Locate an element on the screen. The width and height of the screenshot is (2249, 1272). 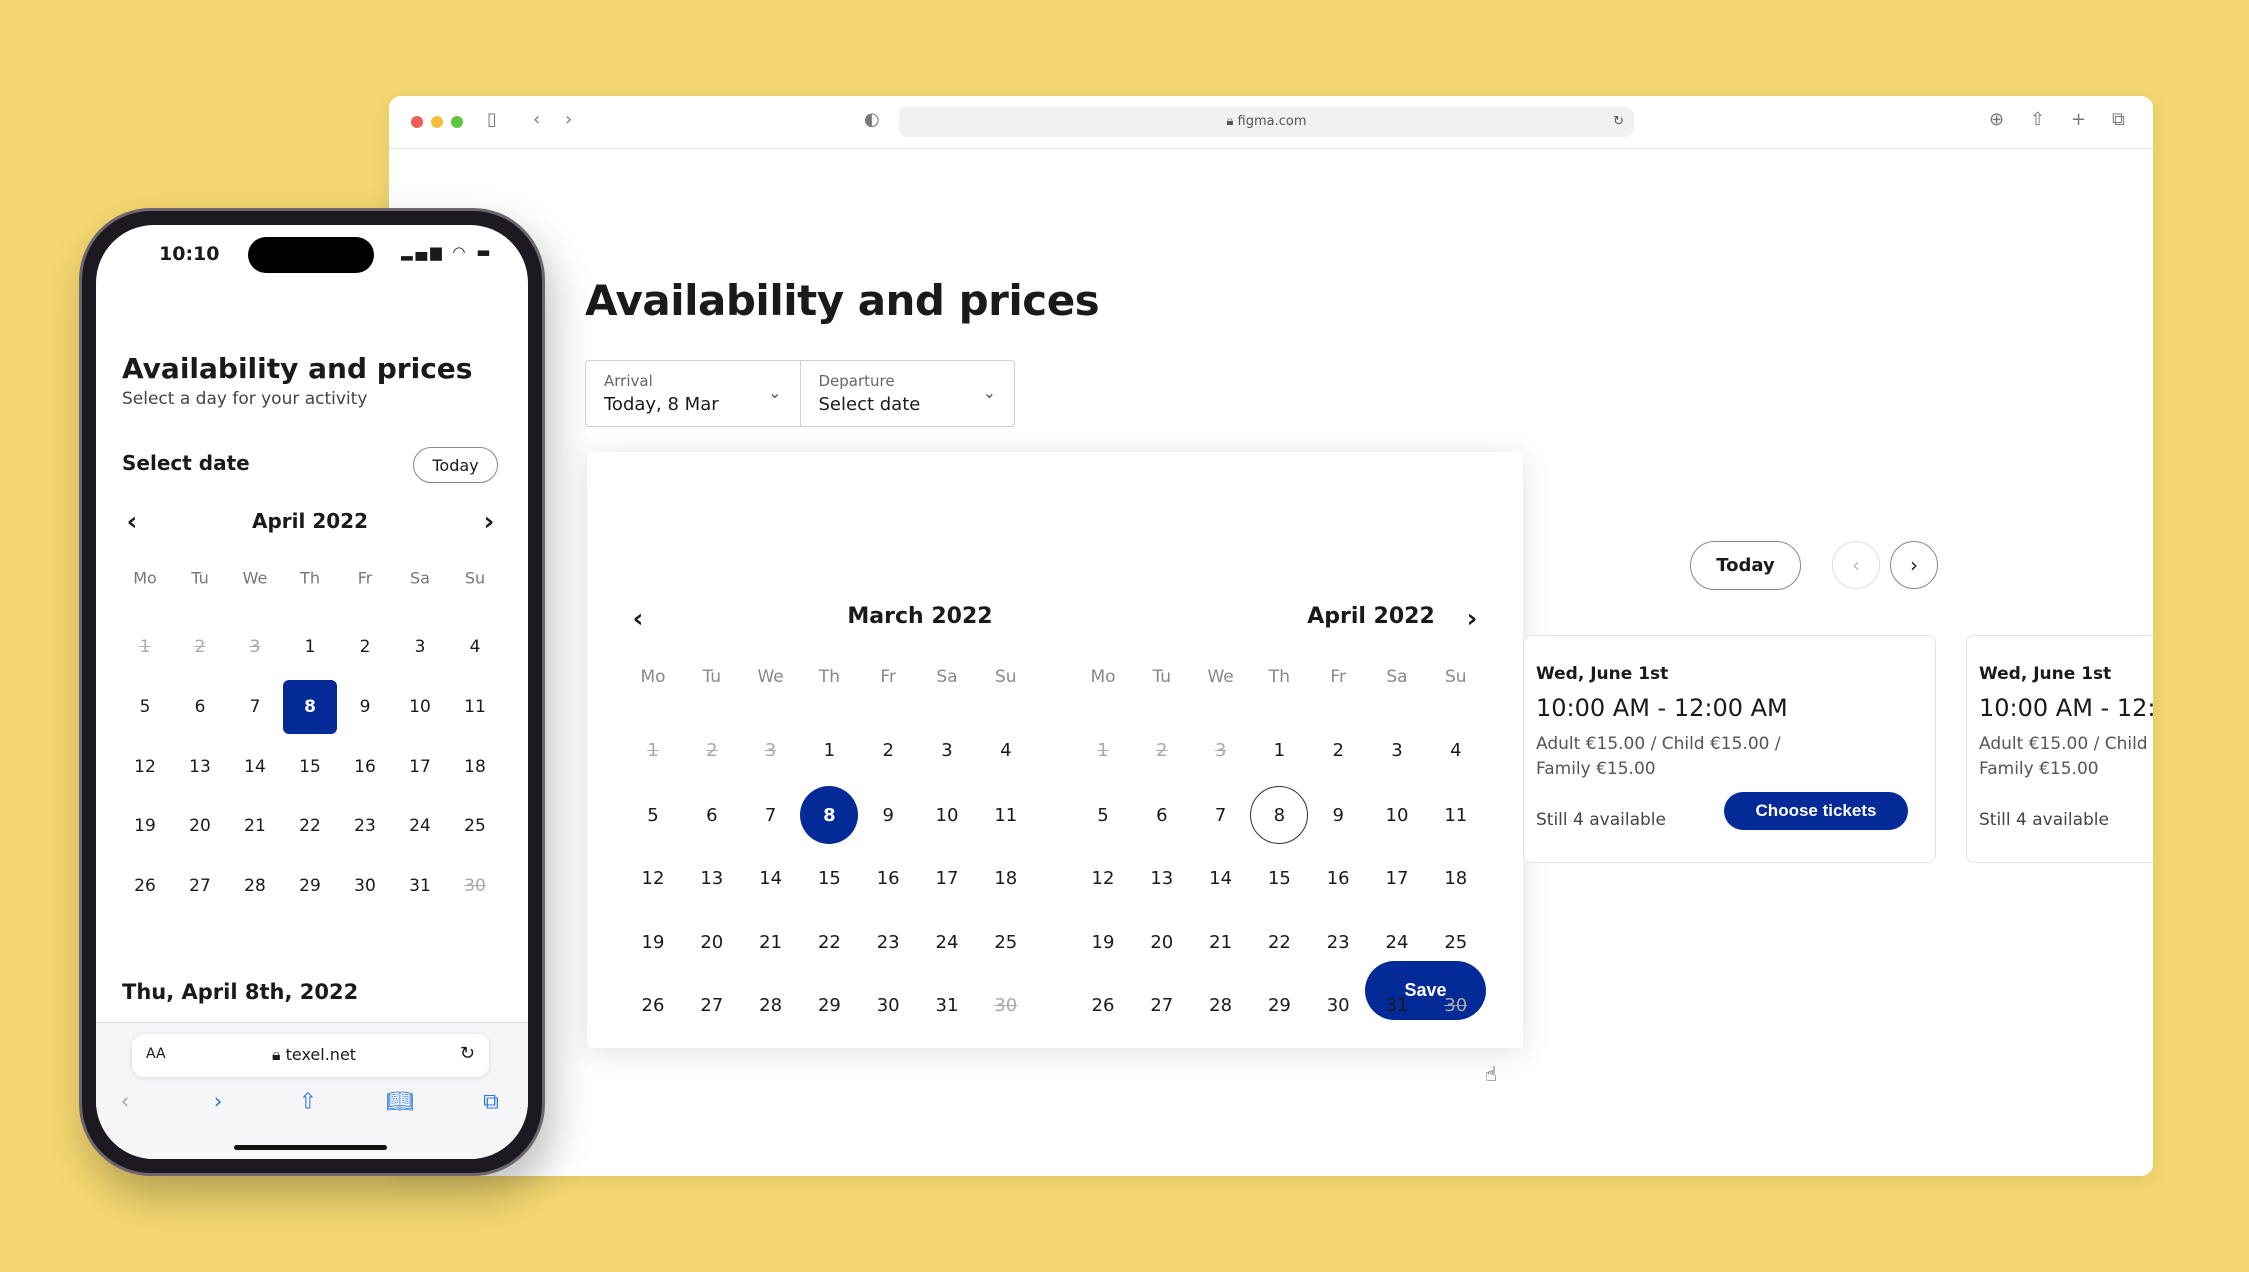
phone-calendar-day: 8 is located at coordinates (310, 707).